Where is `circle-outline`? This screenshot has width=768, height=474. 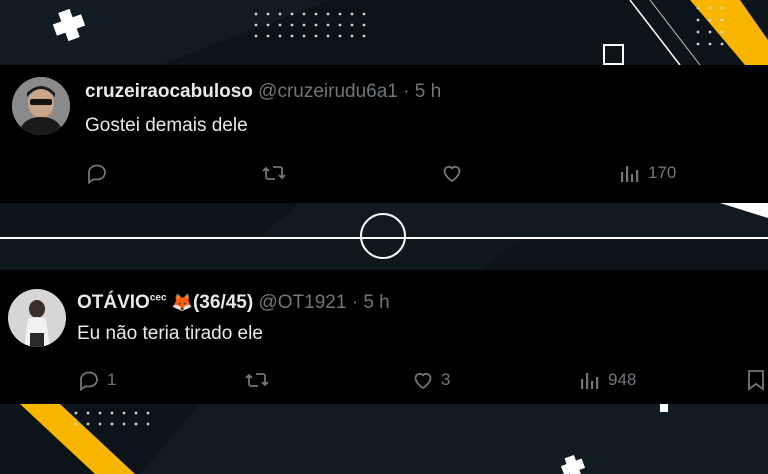 circle-outline is located at coordinates (383, 236).